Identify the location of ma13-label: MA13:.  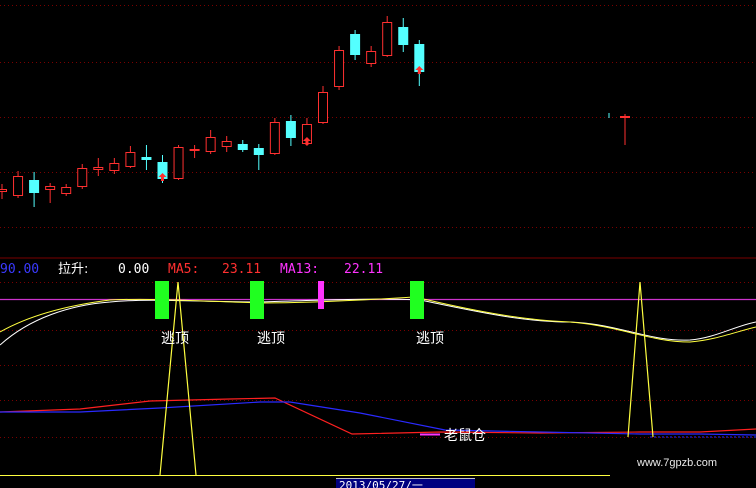
(300, 269).